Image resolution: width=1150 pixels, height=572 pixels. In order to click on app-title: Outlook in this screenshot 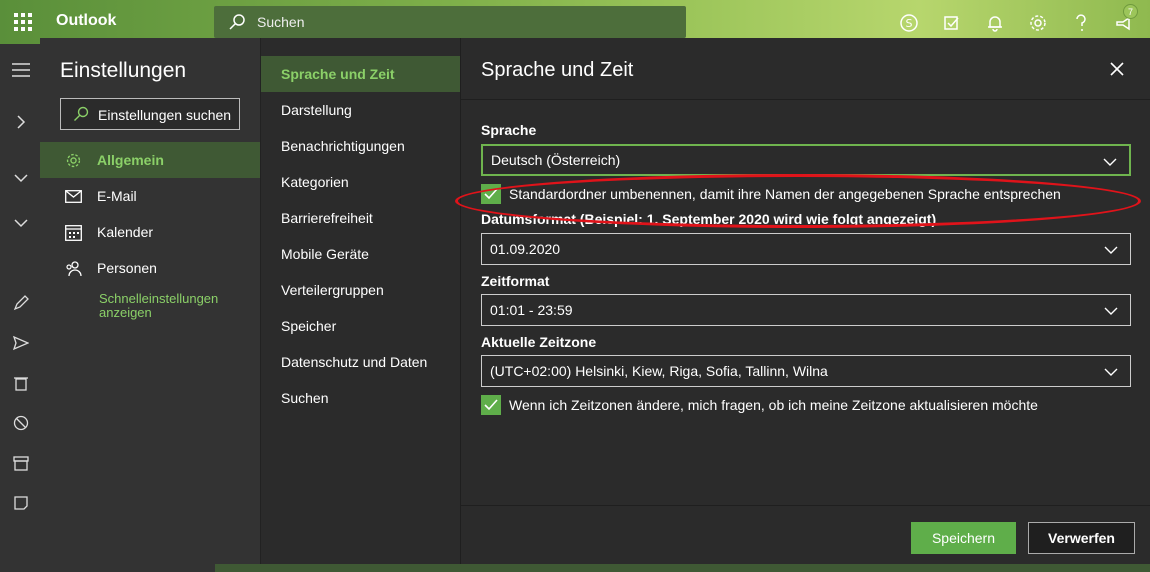, I will do `click(86, 21)`.